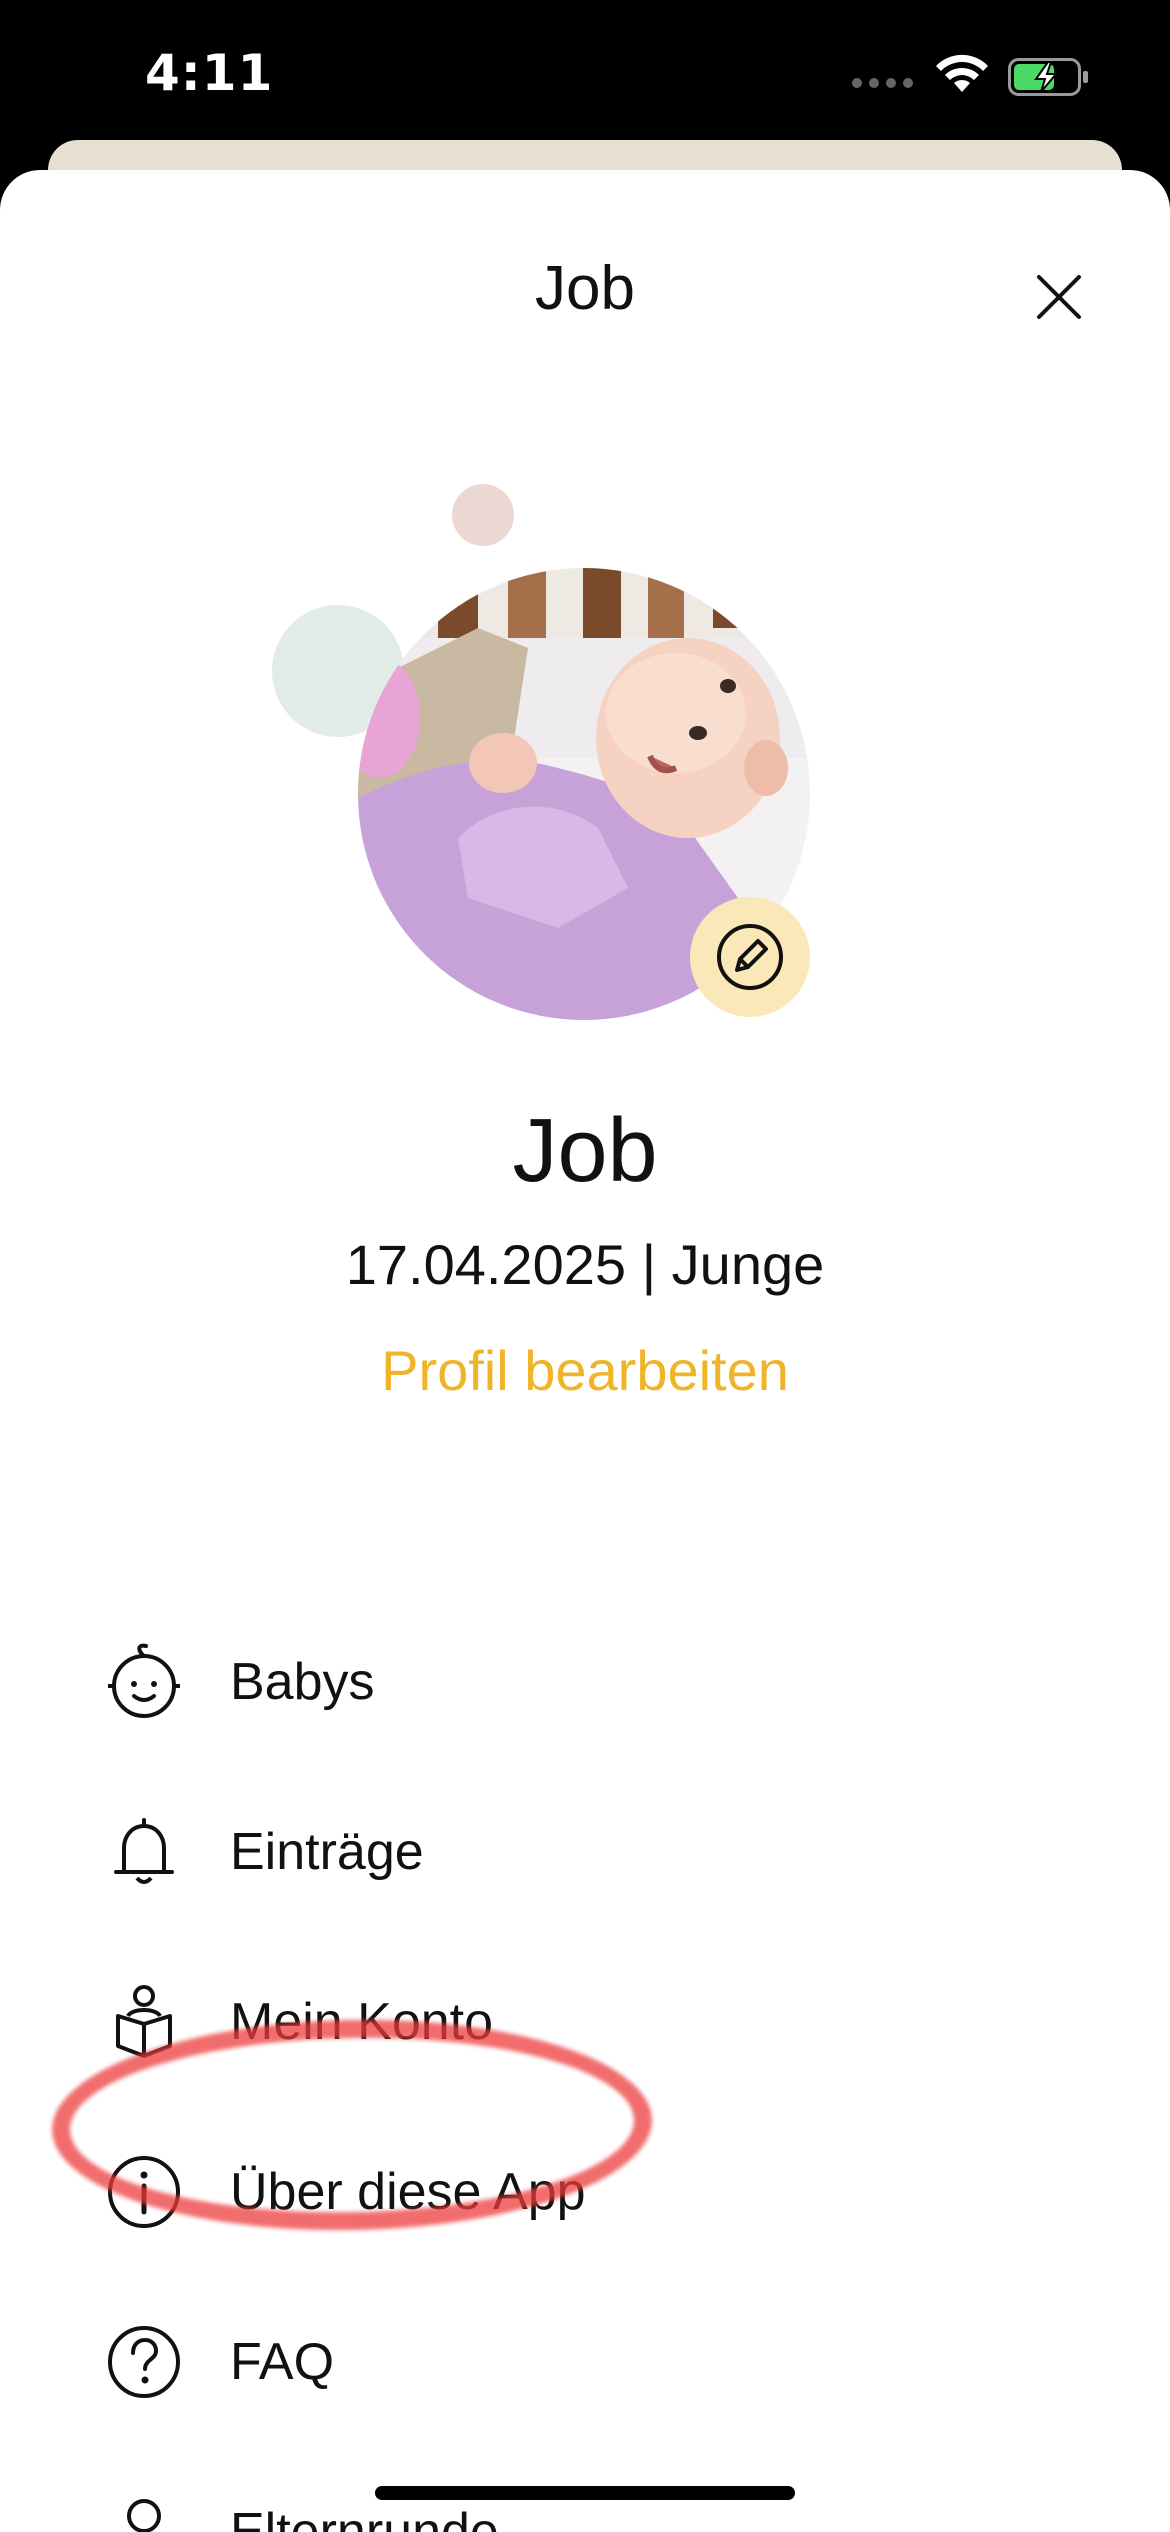 This screenshot has height=2532, width=1170. Describe the element at coordinates (327, 1852) in the screenshot. I see `menu-item-label: Einträge` at that location.